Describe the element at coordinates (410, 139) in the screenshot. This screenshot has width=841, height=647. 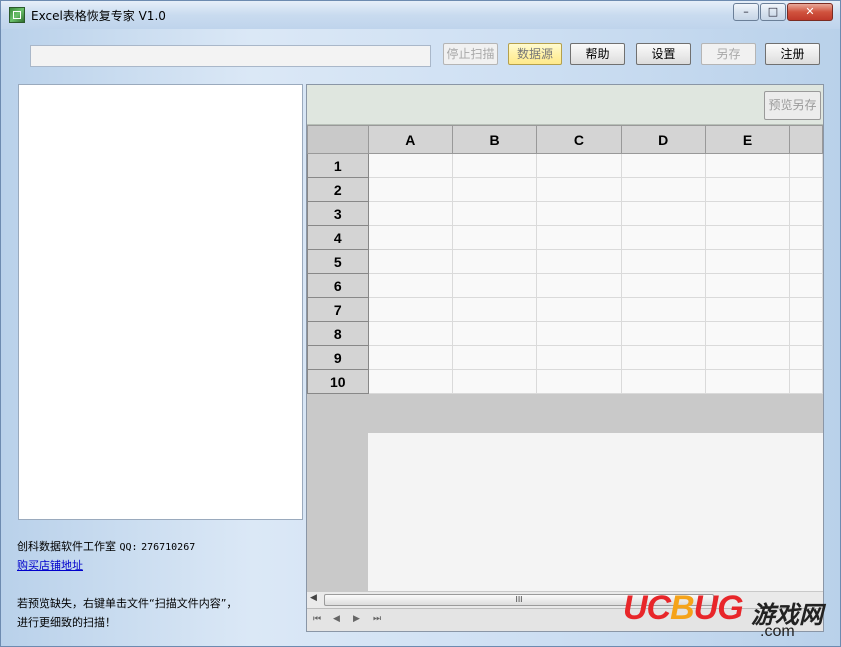
I see `column-header-a: A` at that location.